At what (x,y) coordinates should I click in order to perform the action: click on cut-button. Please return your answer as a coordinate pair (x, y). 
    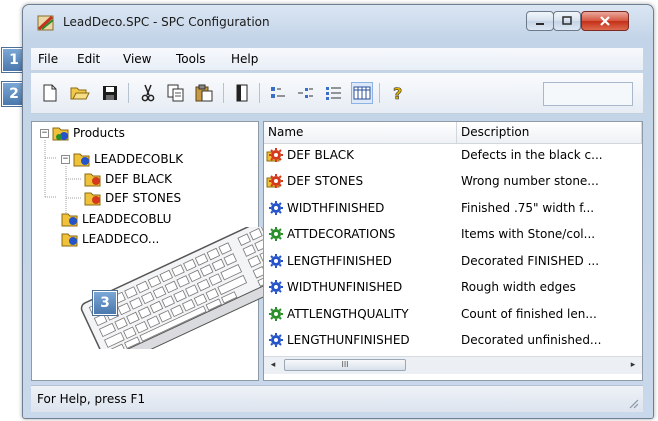
    Looking at the image, I should click on (148, 93).